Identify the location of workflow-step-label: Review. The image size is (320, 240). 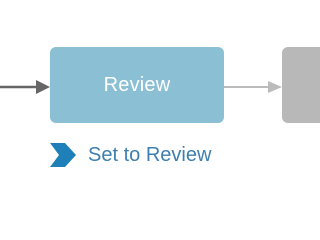
(137, 85).